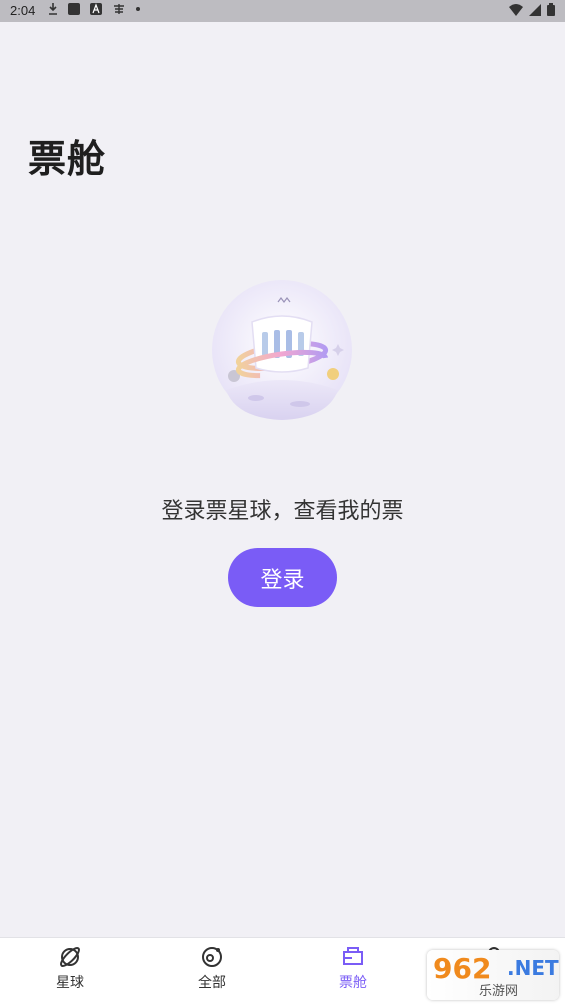  I want to click on notification-icons, so click(94, 9).